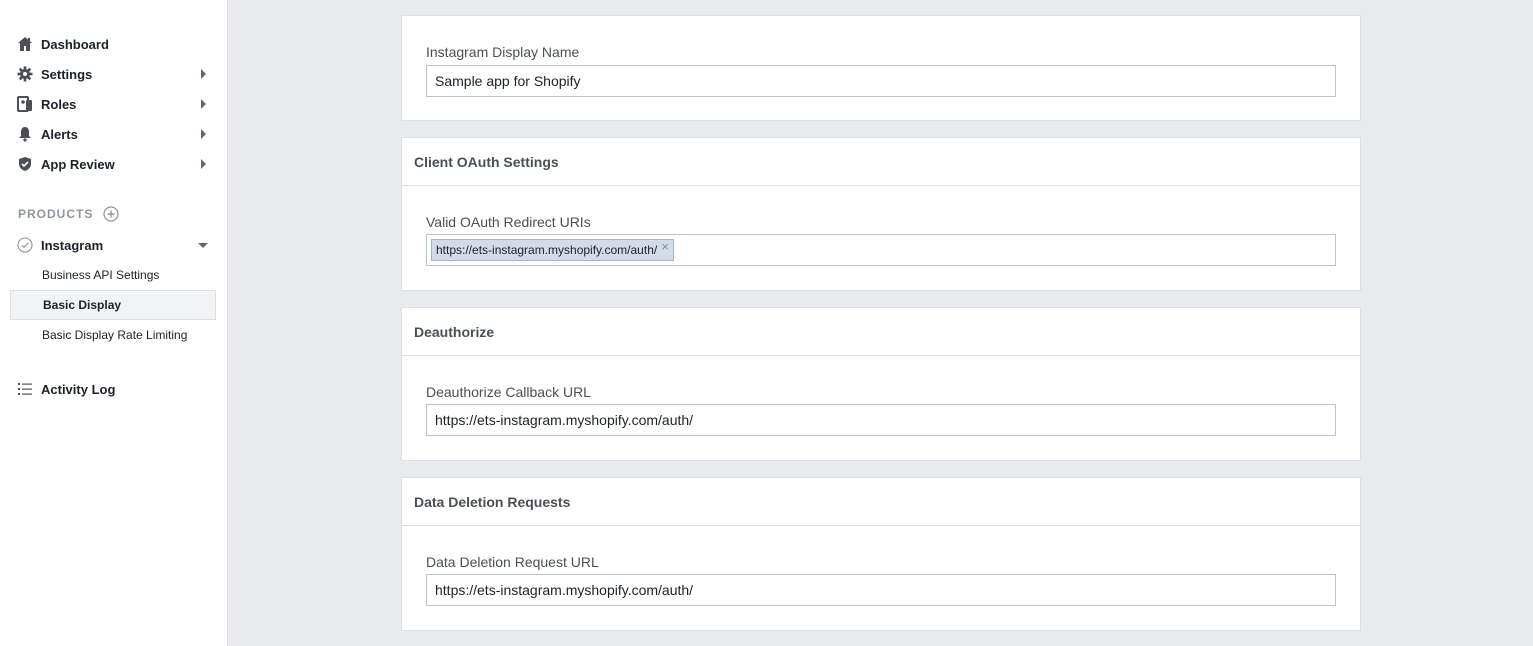 This screenshot has height=646, width=1533. What do you see at coordinates (82, 305) in the screenshot?
I see `sidebar-item-label: Basic Display` at bounding box center [82, 305].